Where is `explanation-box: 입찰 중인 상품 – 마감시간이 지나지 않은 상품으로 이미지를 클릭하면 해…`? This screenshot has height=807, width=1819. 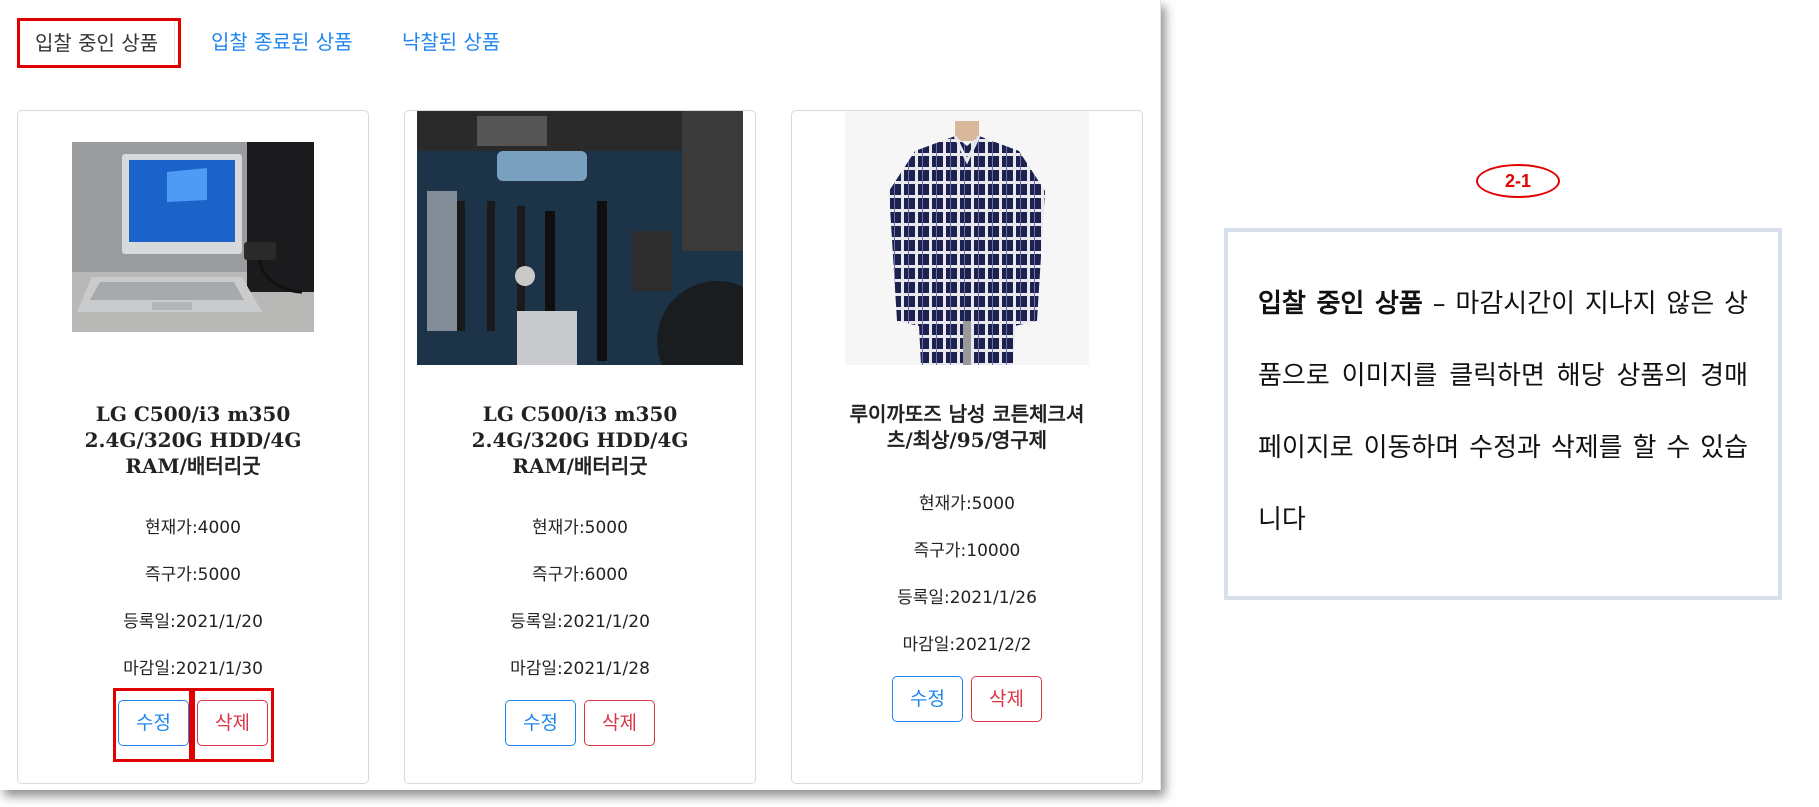 explanation-box: 입찰 중인 상품 – 마감시간이 지나지 않은 상품으로 이미지를 클릭하면 해… is located at coordinates (1503, 414).